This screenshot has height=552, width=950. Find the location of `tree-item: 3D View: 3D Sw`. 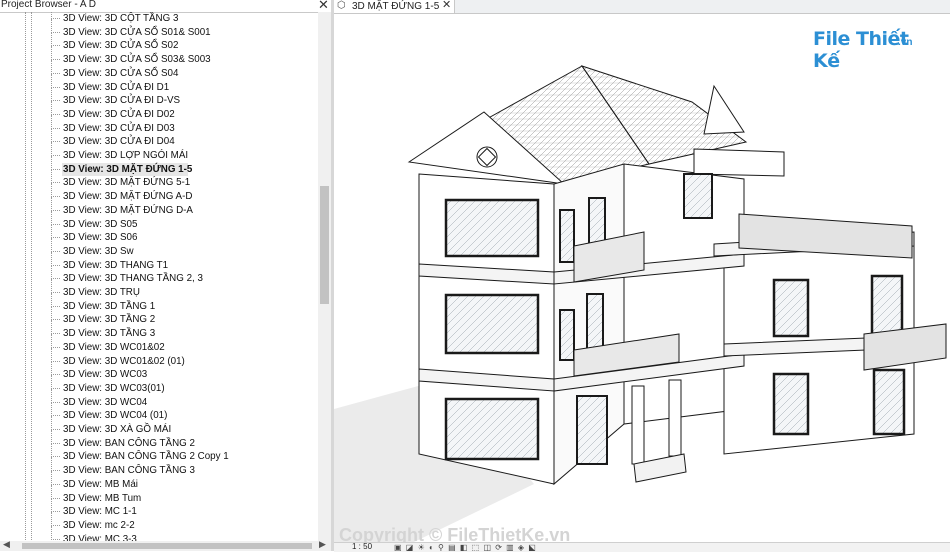

tree-item: 3D View: 3D Sw is located at coordinates (159, 248).